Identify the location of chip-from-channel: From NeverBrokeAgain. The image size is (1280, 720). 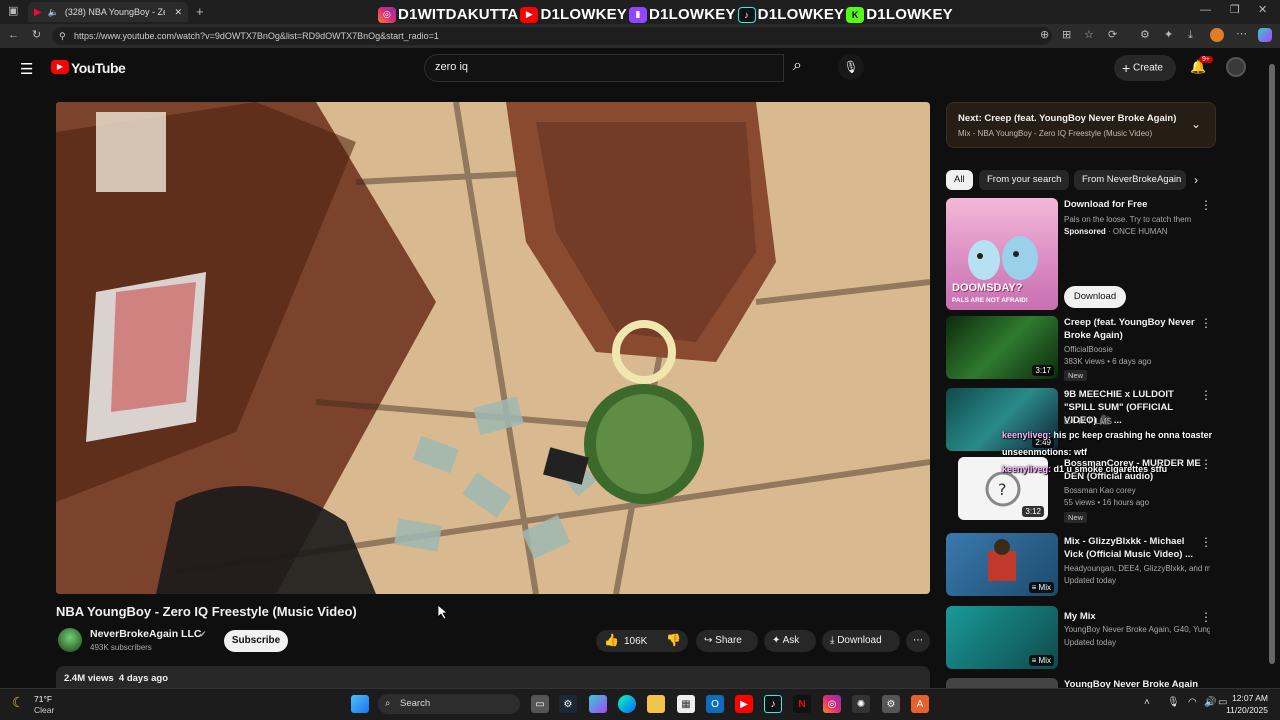
(1130, 180).